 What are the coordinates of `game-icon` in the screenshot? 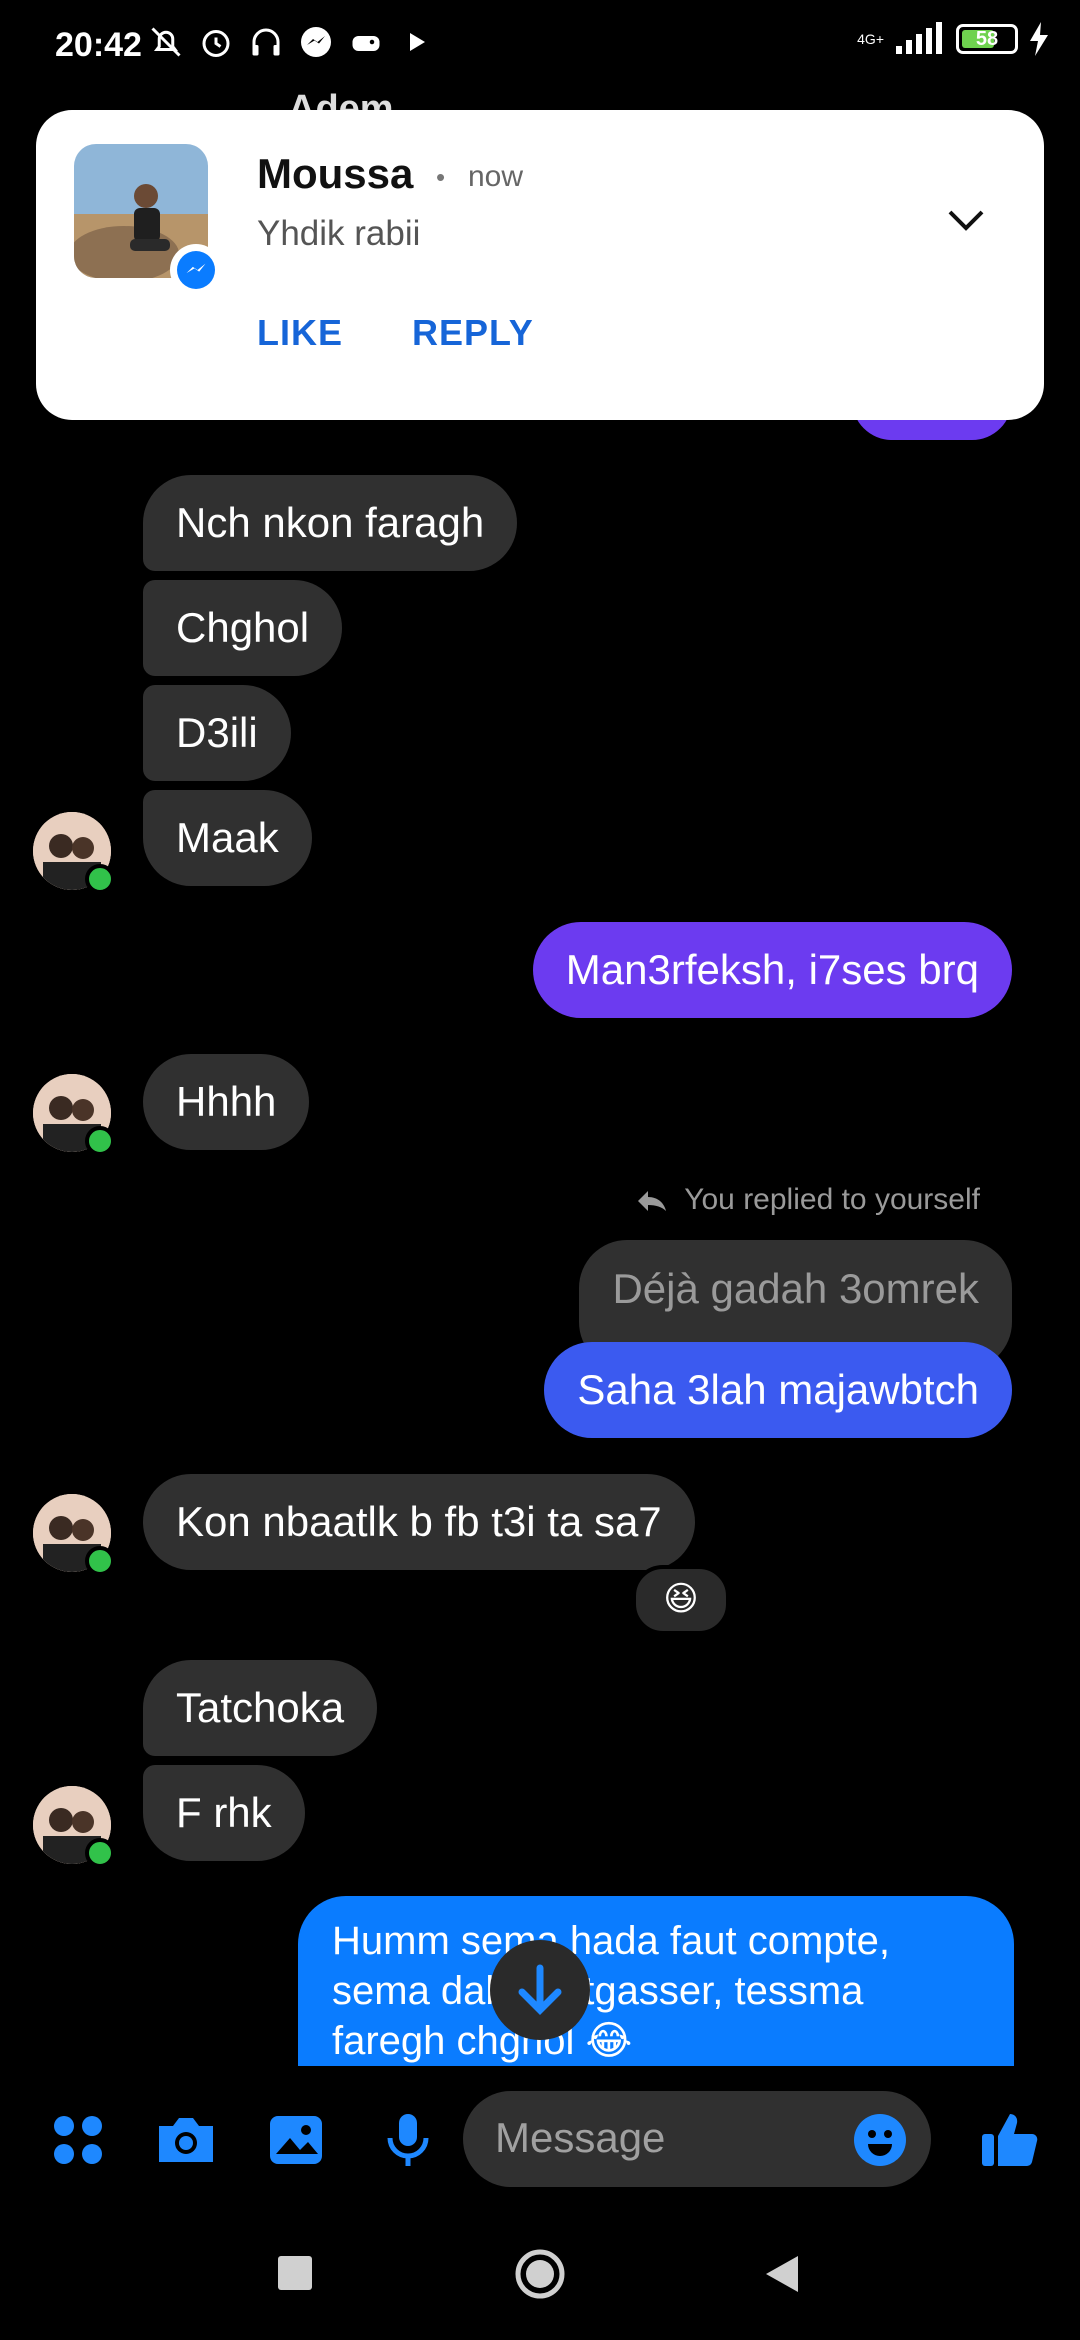 It's located at (366, 42).